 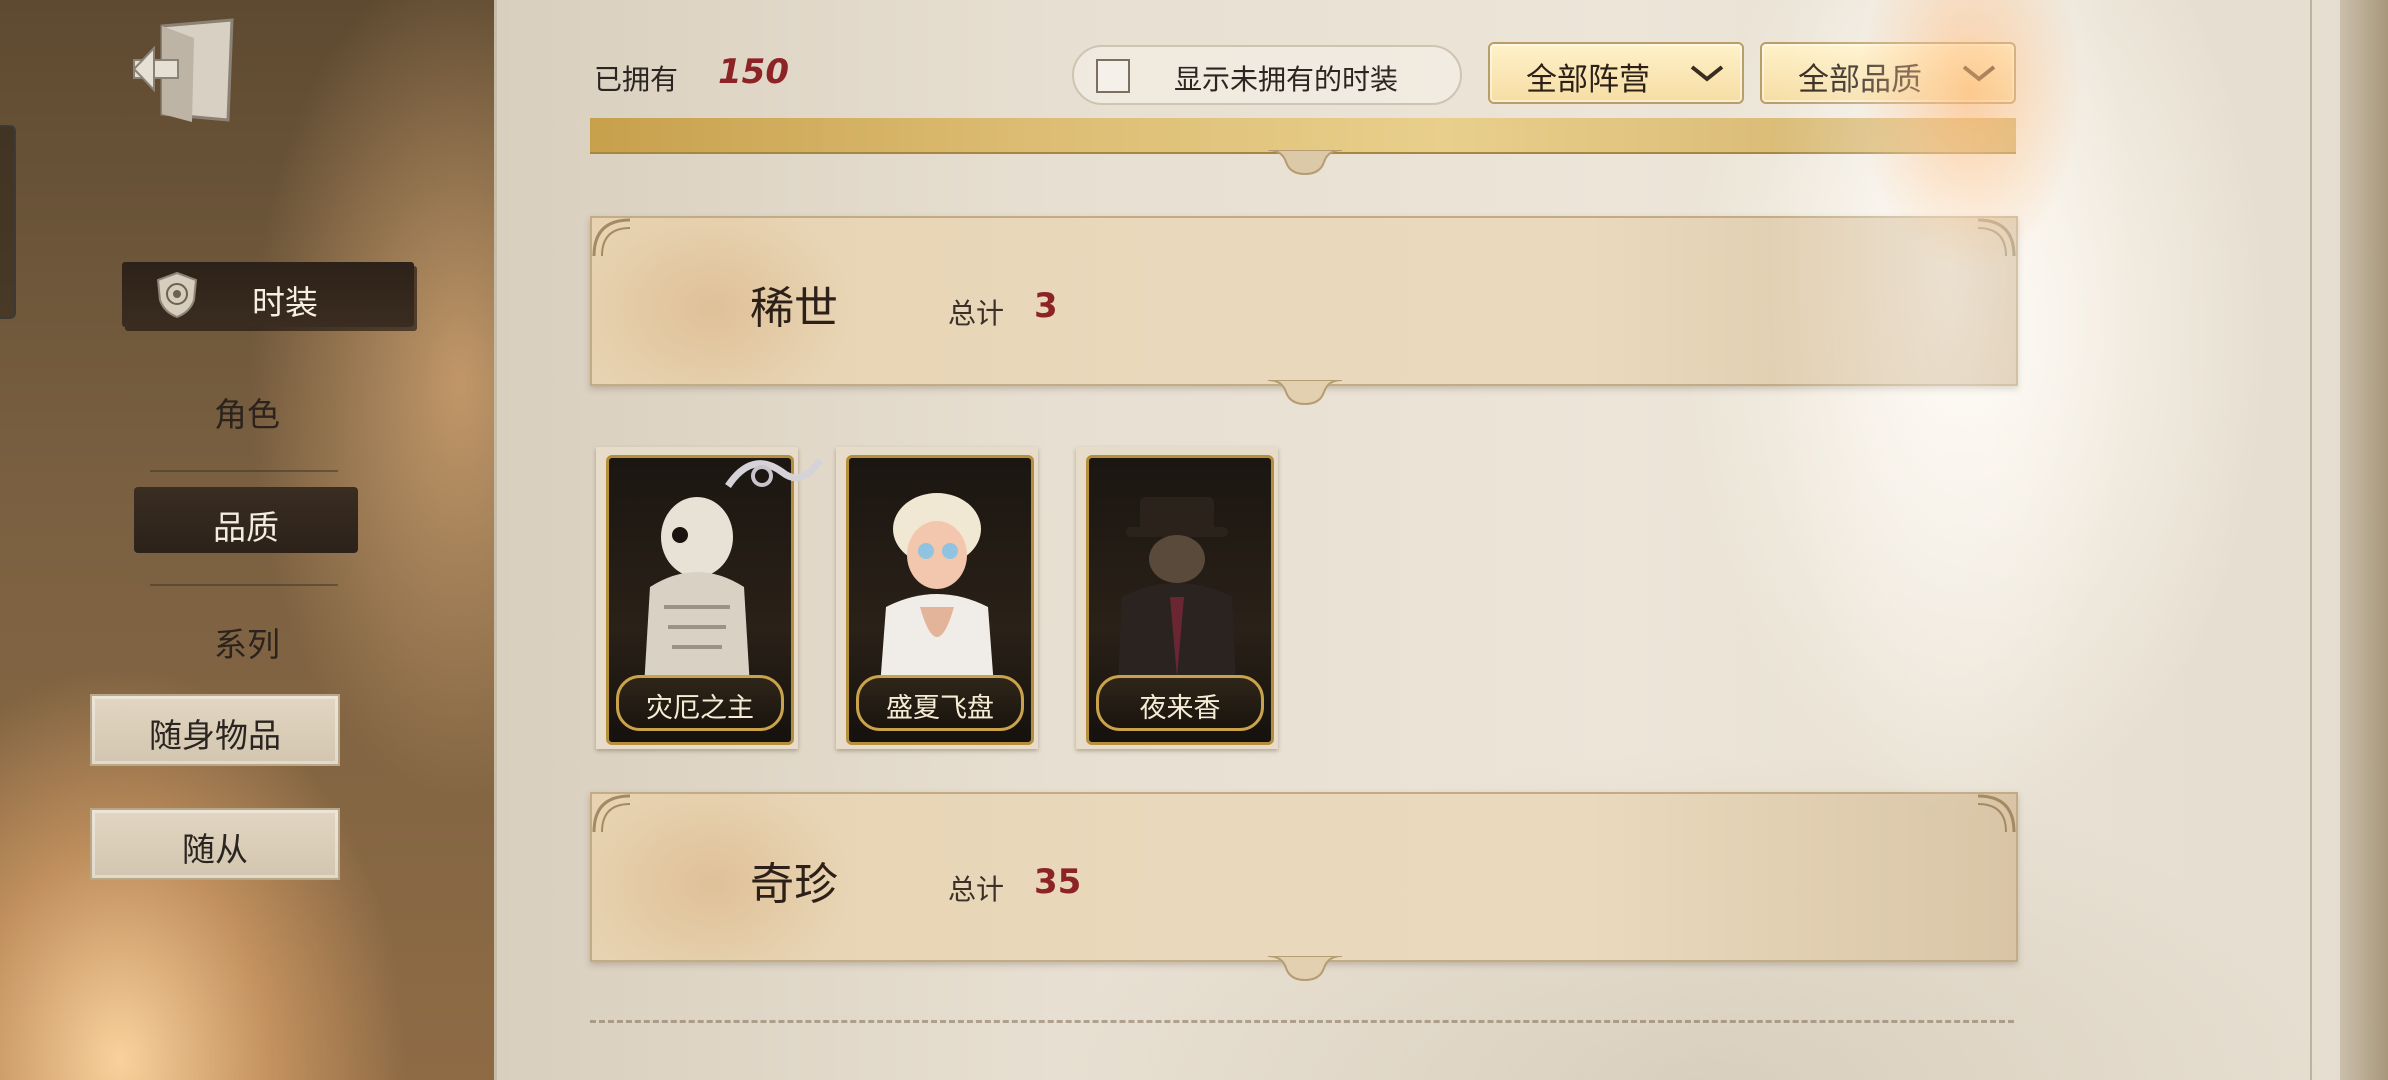 I want to click on quality-dropdown: 全部品质, so click(x=1888, y=73).